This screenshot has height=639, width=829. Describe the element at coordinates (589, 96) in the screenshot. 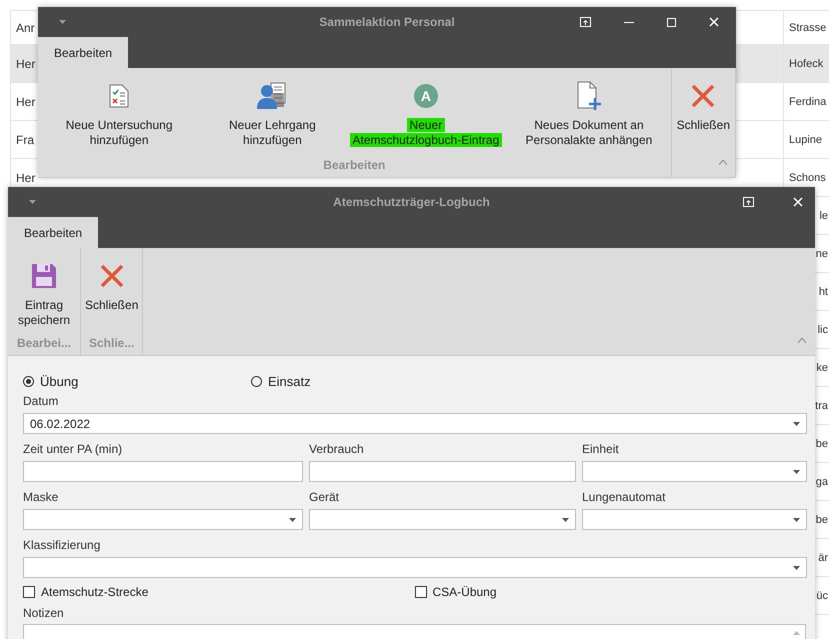

I see `add-document-icon` at that location.